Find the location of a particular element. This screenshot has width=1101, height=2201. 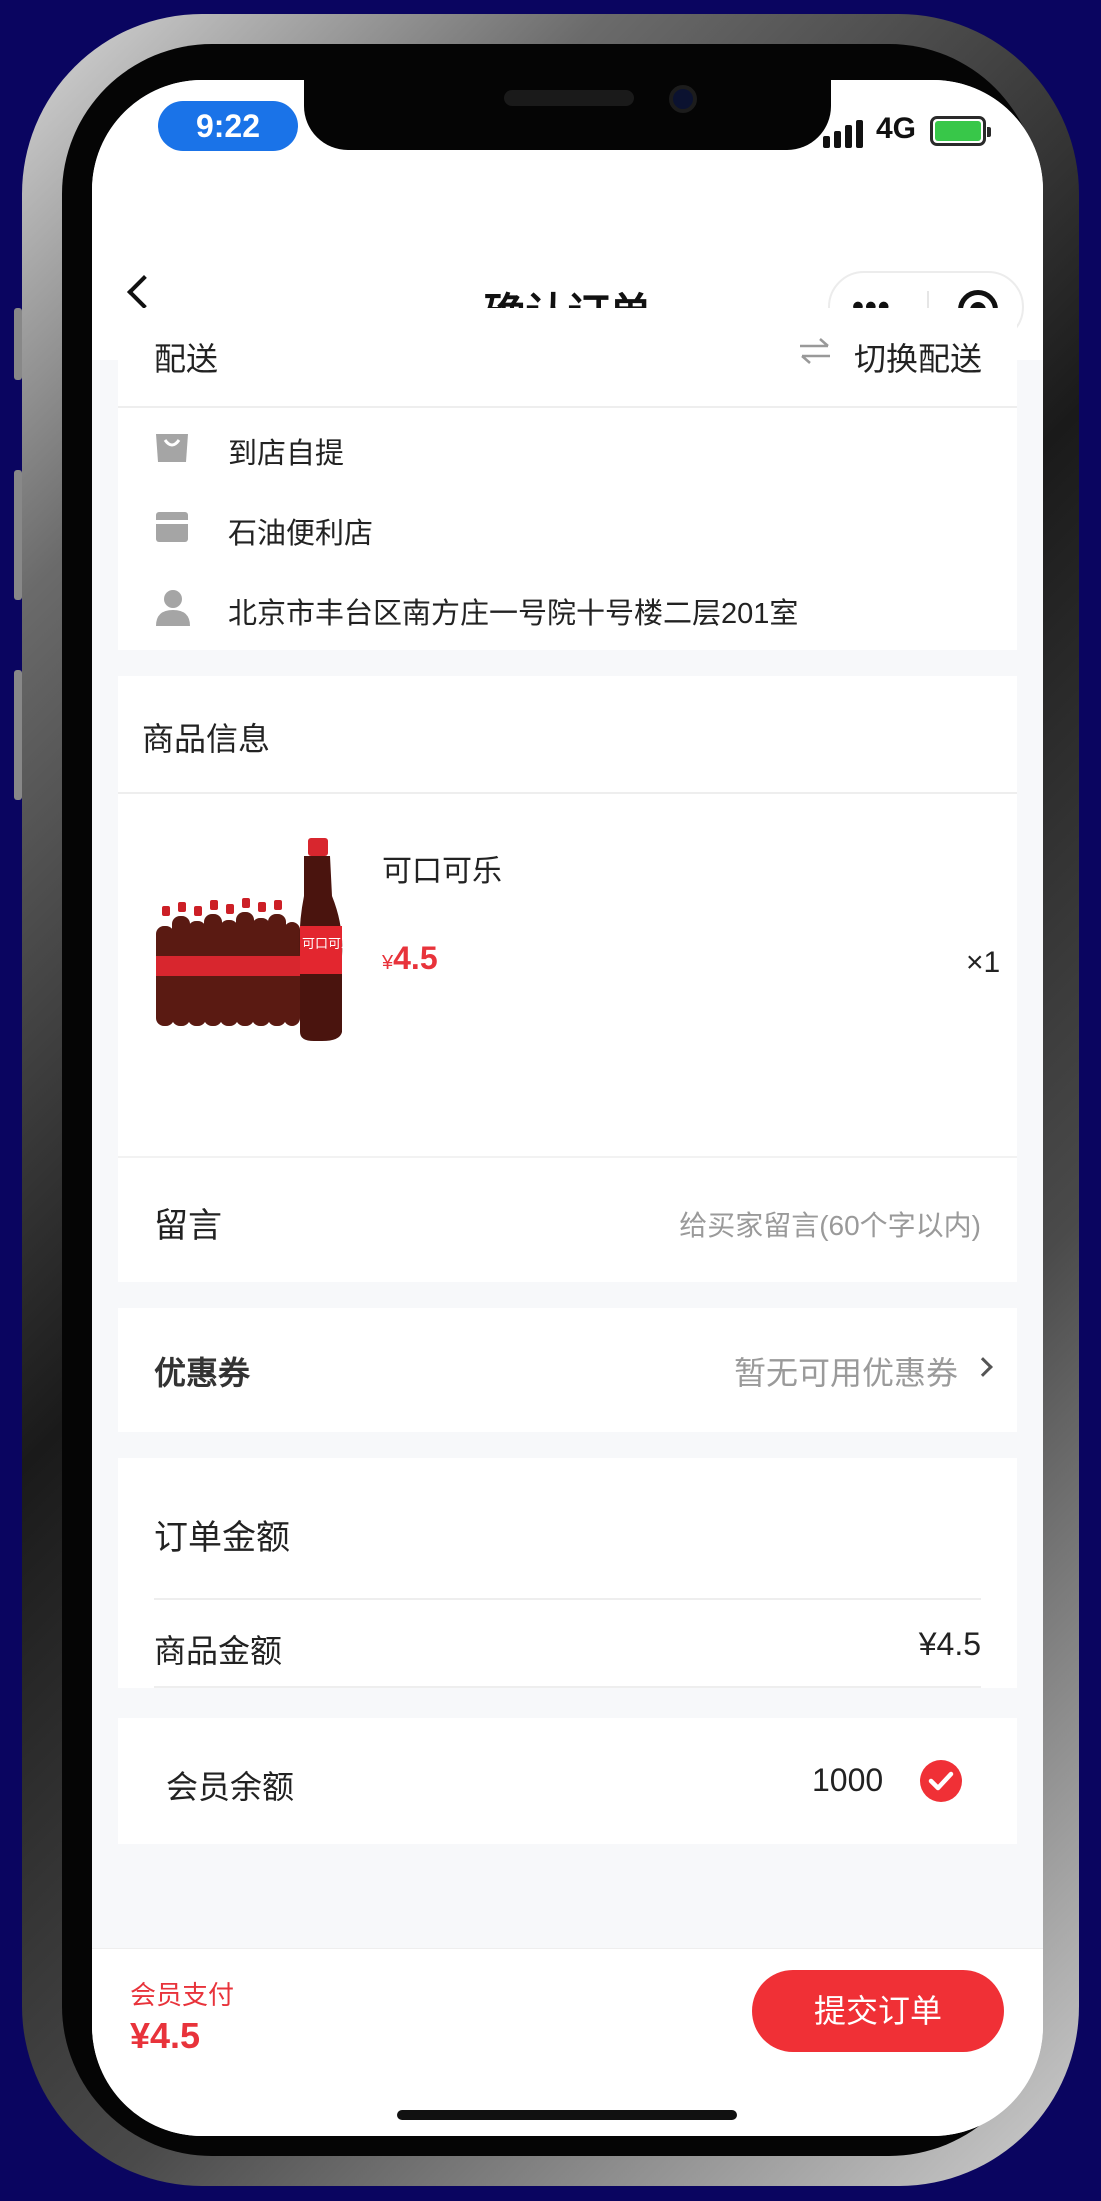

goods-amount-label: 商品金额 is located at coordinates (218, 1651).